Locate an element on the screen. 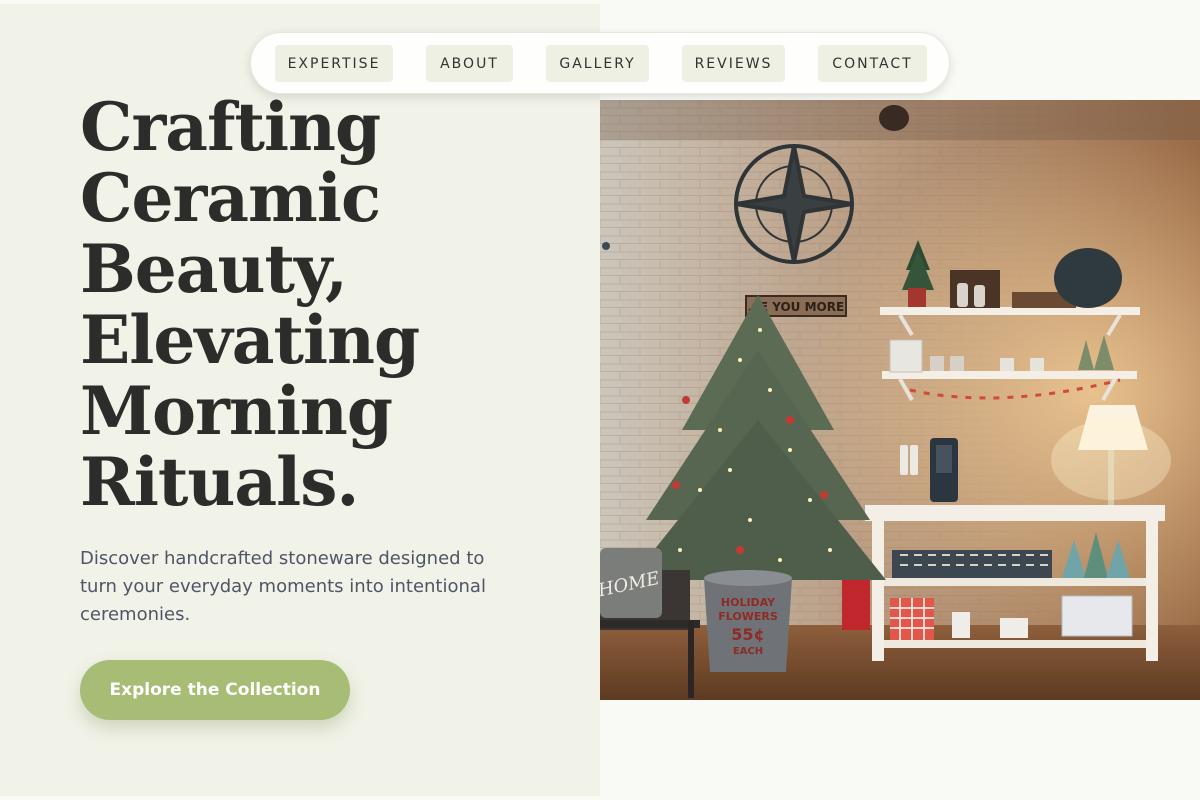 Image resolution: width=1200 pixels, height=800 pixels. headline-line: Beauty, is located at coordinates (214, 269).